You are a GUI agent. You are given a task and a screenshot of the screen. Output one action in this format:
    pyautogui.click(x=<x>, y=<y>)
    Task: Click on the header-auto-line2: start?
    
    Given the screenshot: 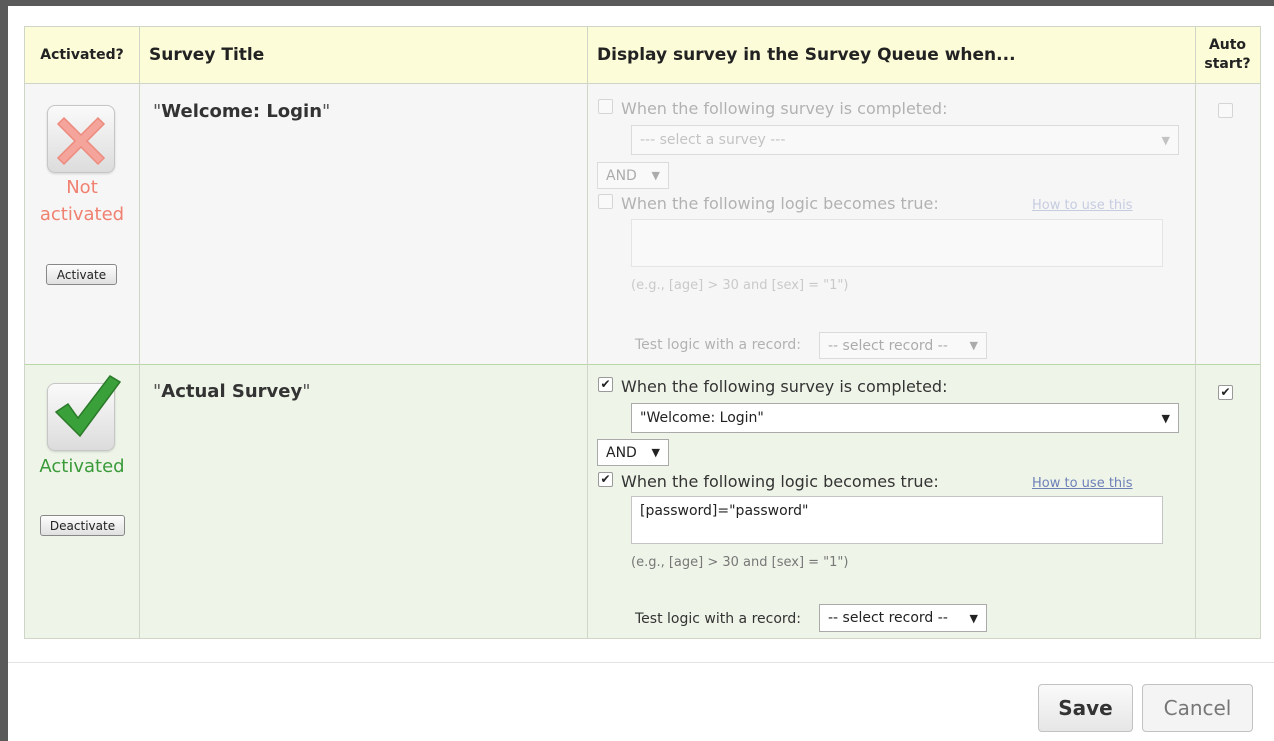 What is the action you would take?
    pyautogui.click(x=1227, y=64)
    